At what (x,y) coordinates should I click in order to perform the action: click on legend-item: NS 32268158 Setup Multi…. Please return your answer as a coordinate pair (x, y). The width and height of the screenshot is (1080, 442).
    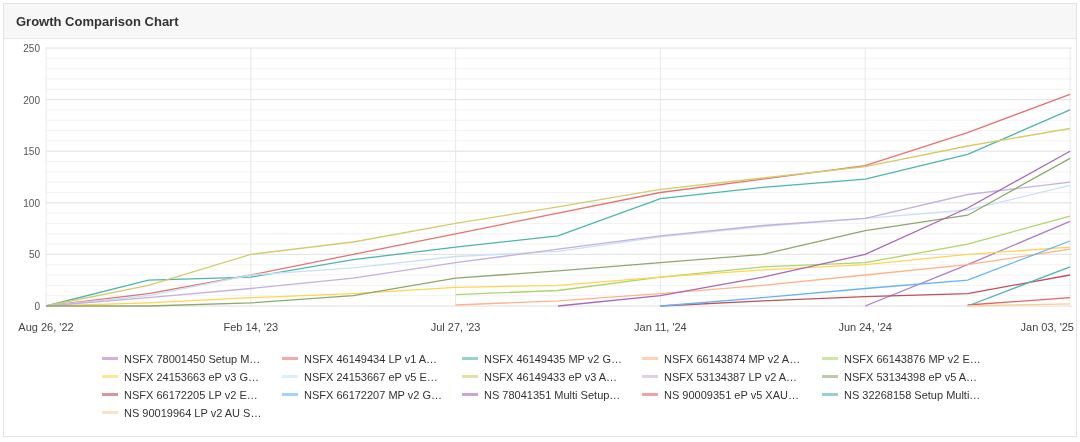
    Looking at the image, I should click on (912, 394).